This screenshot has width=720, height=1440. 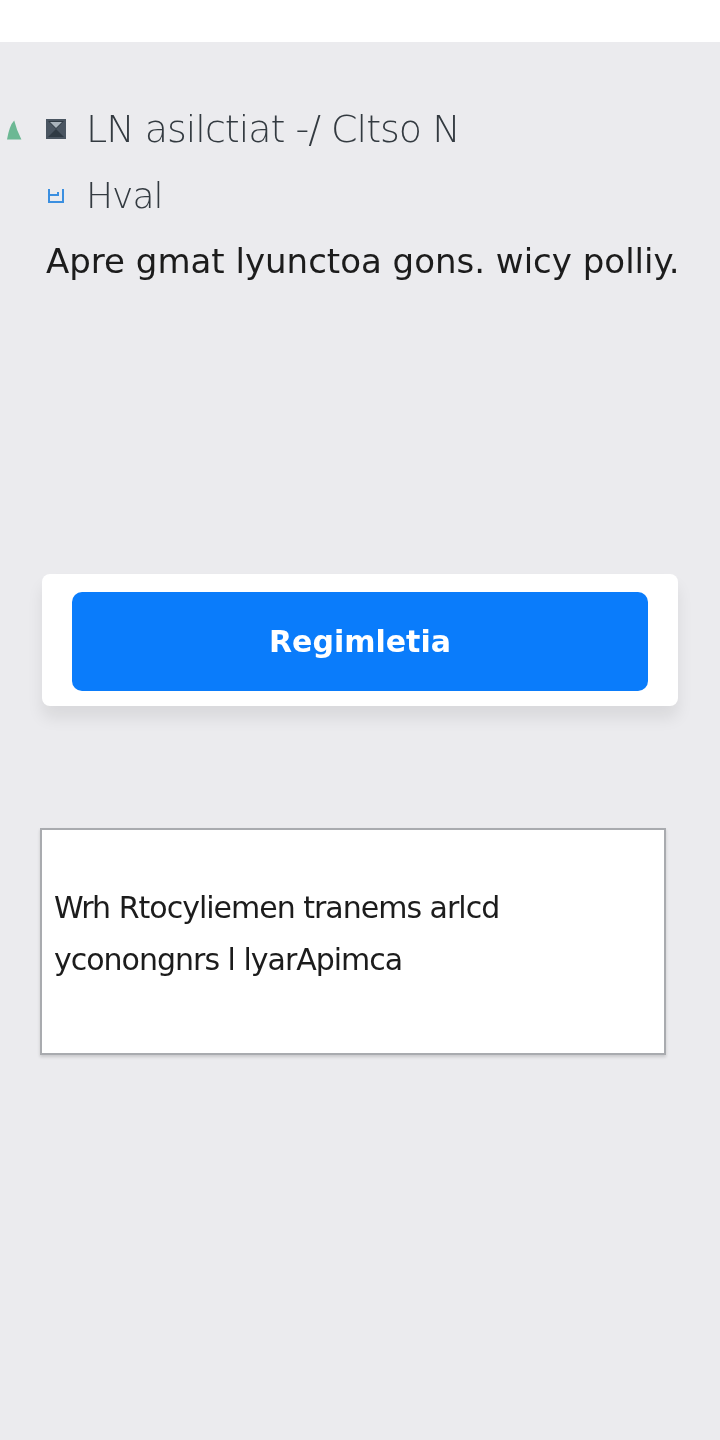 What do you see at coordinates (56, 129) in the screenshot?
I see `hourglass-icon` at bounding box center [56, 129].